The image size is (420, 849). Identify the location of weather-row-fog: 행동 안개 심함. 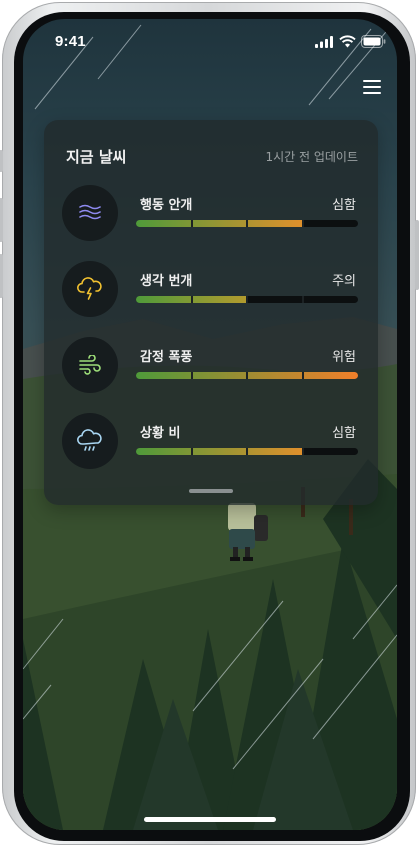
(210, 214).